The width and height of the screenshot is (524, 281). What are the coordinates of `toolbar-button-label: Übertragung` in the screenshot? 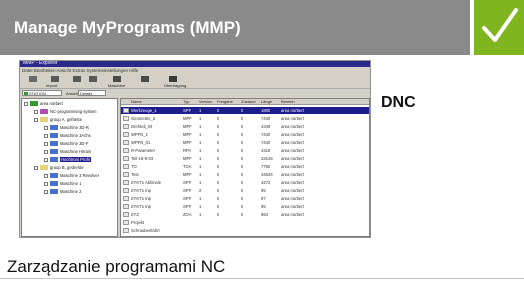 It's located at (175, 85).